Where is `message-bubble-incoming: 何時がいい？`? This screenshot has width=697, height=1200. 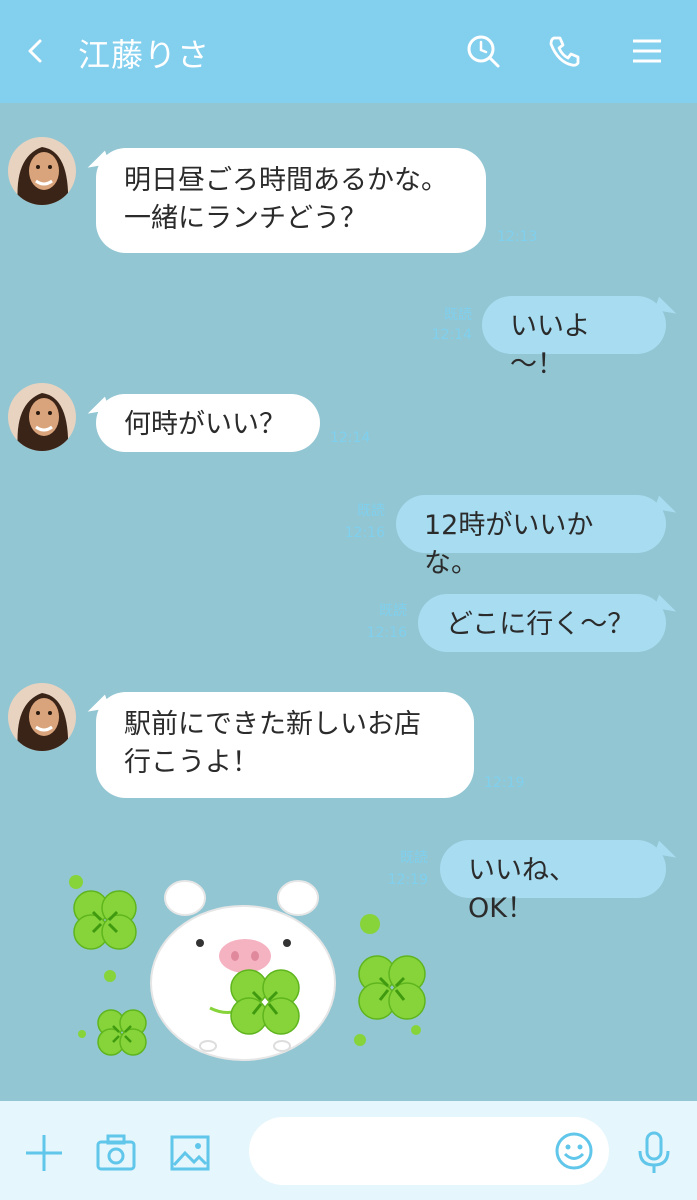 message-bubble-incoming: 何時がいい？ is located at coordinates (208, 423).